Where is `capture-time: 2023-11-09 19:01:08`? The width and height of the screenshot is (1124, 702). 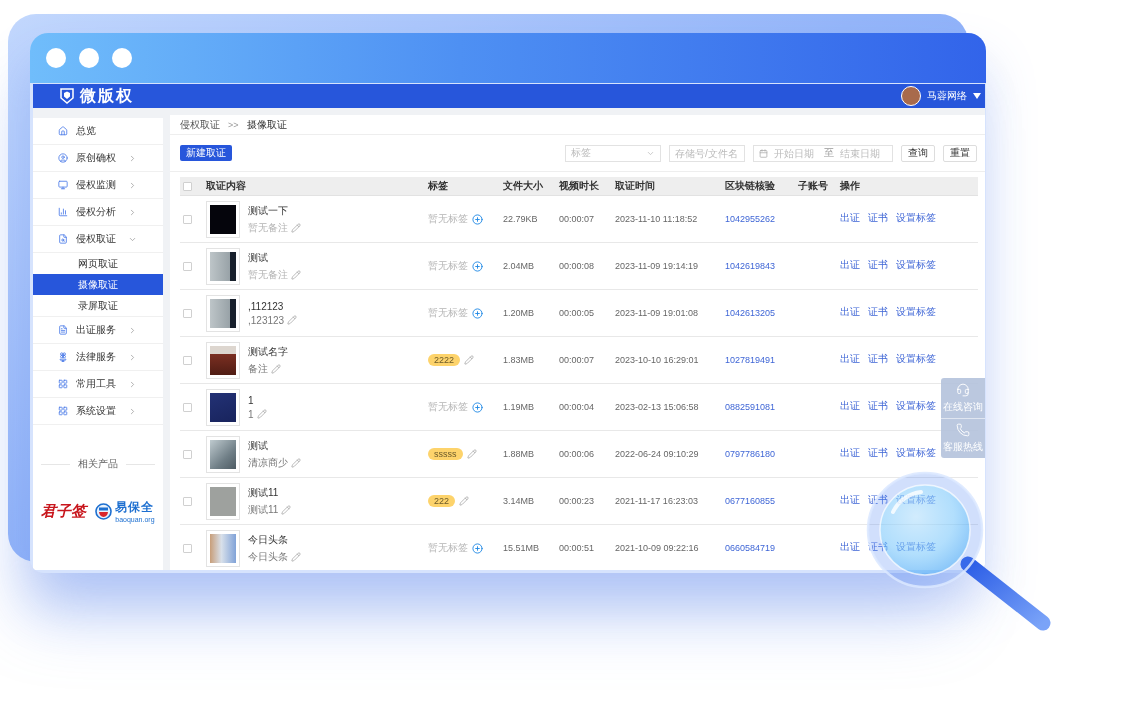
capture-time: 2023-11-09 19:01:08 is located at coordinates (656, 313).